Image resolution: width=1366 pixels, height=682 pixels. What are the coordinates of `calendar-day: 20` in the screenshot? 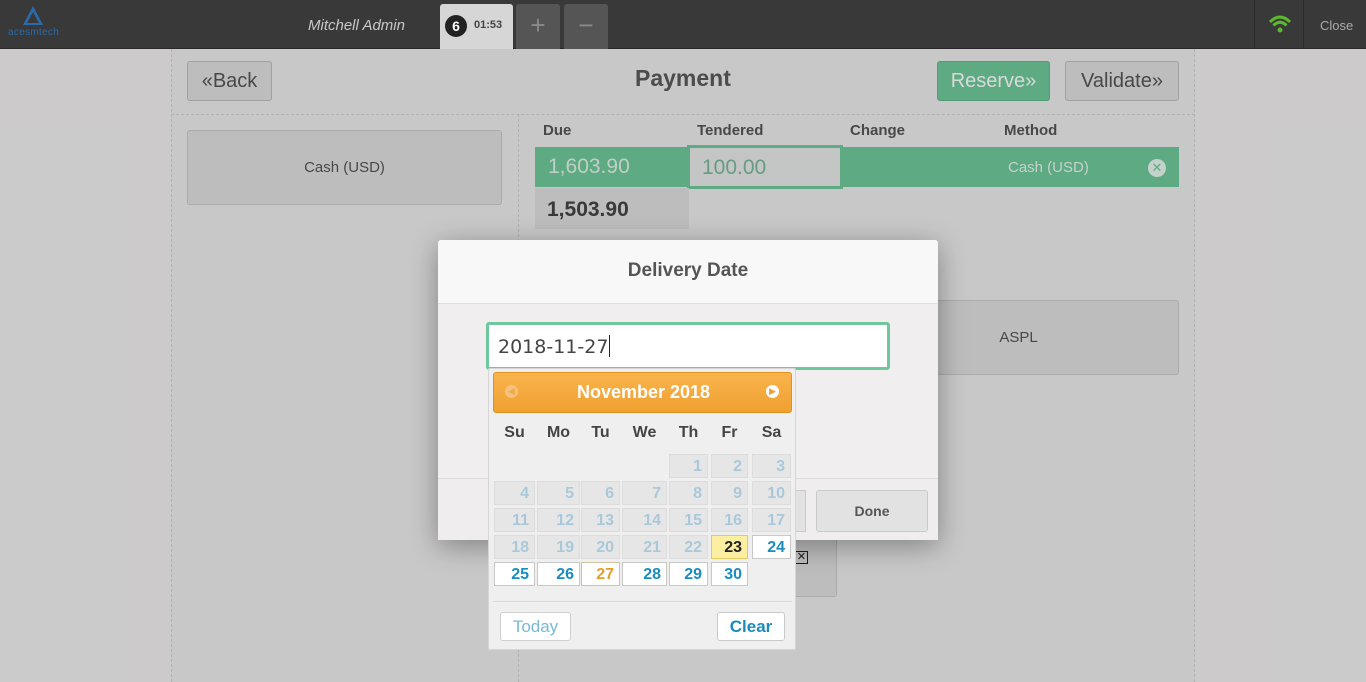 It's located at (600, 547).